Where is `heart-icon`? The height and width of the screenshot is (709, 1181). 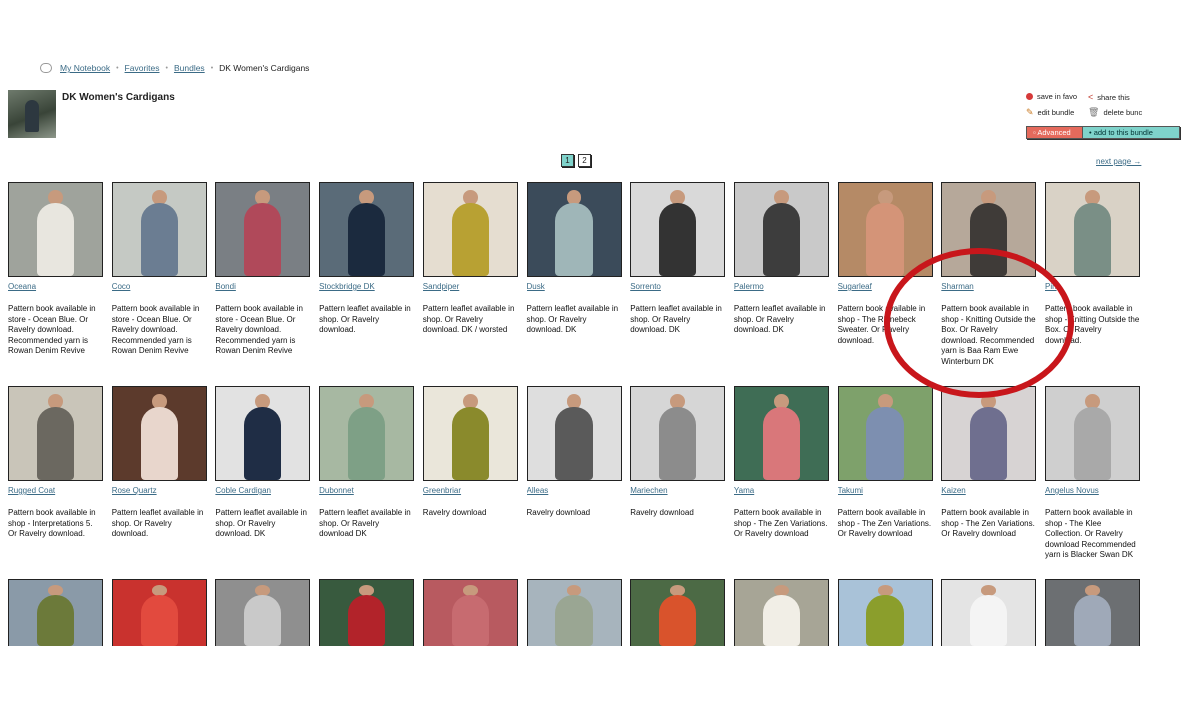
heart-icon is located at coordinates (1029, 96).